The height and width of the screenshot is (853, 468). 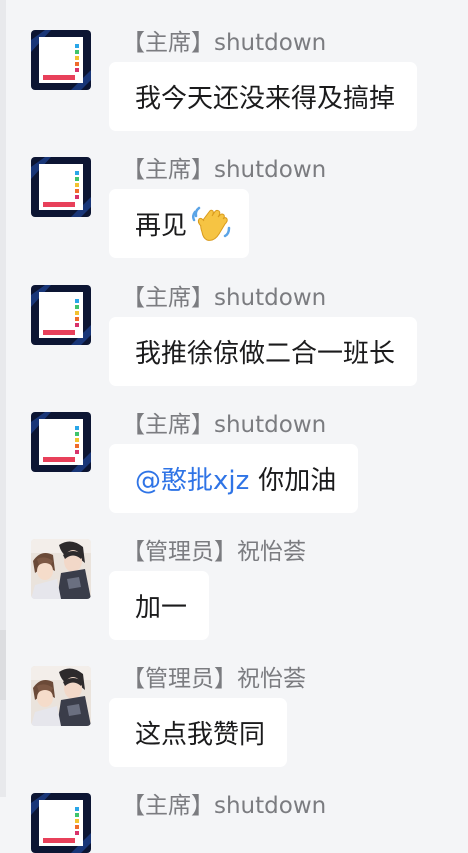 I want to click on mention-link: @憨批xjz, so click(x=192, y=478).